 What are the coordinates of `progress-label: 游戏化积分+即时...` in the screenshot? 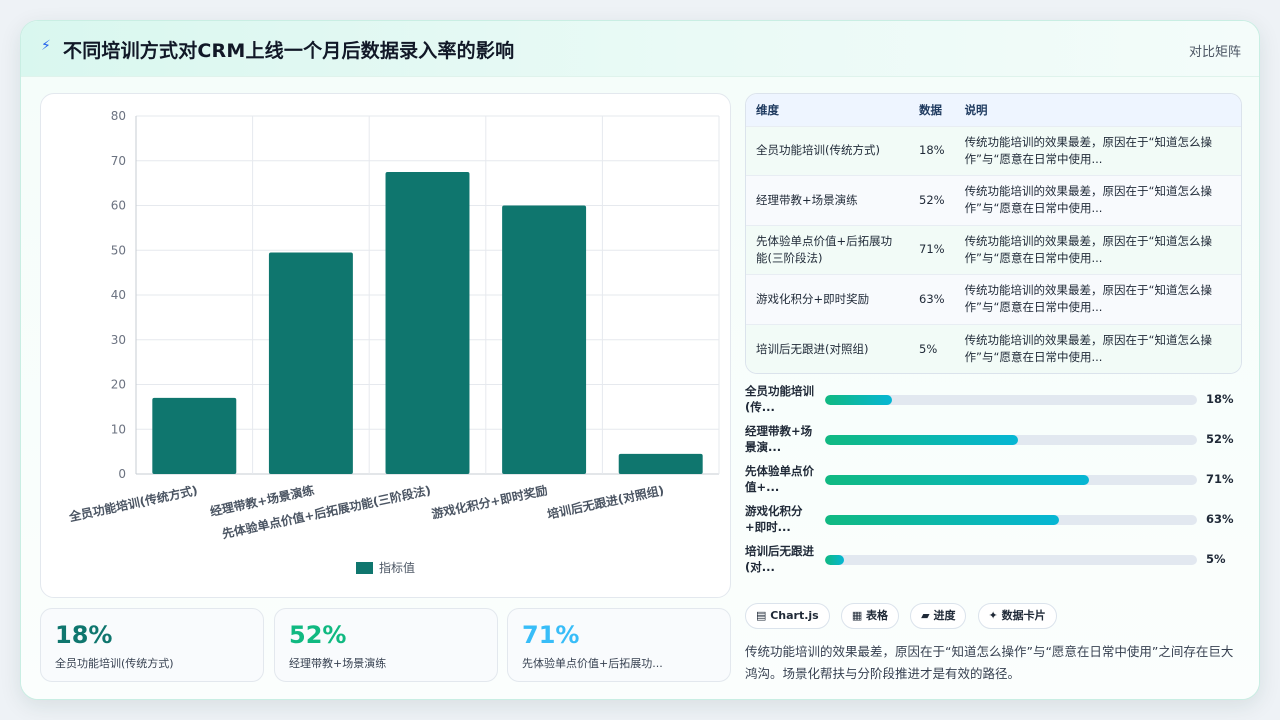 It's located at (774, 519).